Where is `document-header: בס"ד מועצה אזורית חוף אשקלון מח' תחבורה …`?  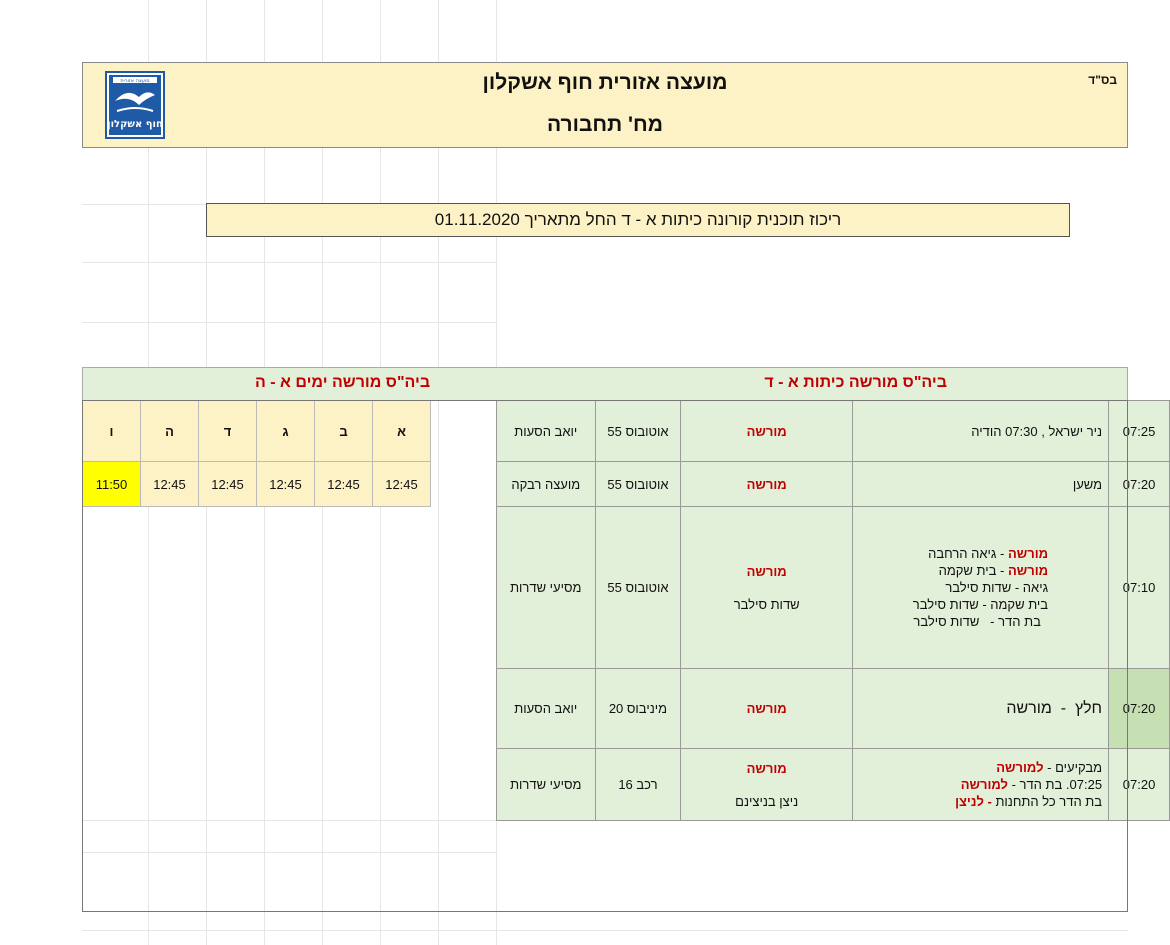
document-header: בס"ד מועצה אזורית חוף אשקלון מח' תחבורה … is located at coordinates (605, 105).